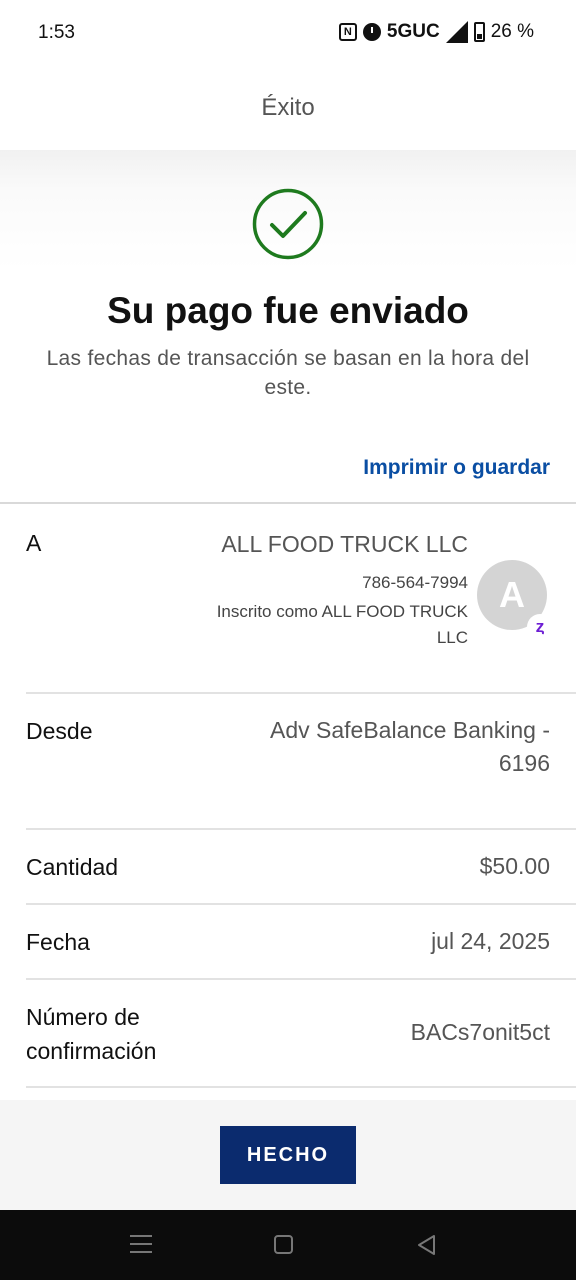 The image size is (576, 1280). Describe the element at coordinates (512, 31) in the screenshot. I see `battery-level: 26 %` at that location.